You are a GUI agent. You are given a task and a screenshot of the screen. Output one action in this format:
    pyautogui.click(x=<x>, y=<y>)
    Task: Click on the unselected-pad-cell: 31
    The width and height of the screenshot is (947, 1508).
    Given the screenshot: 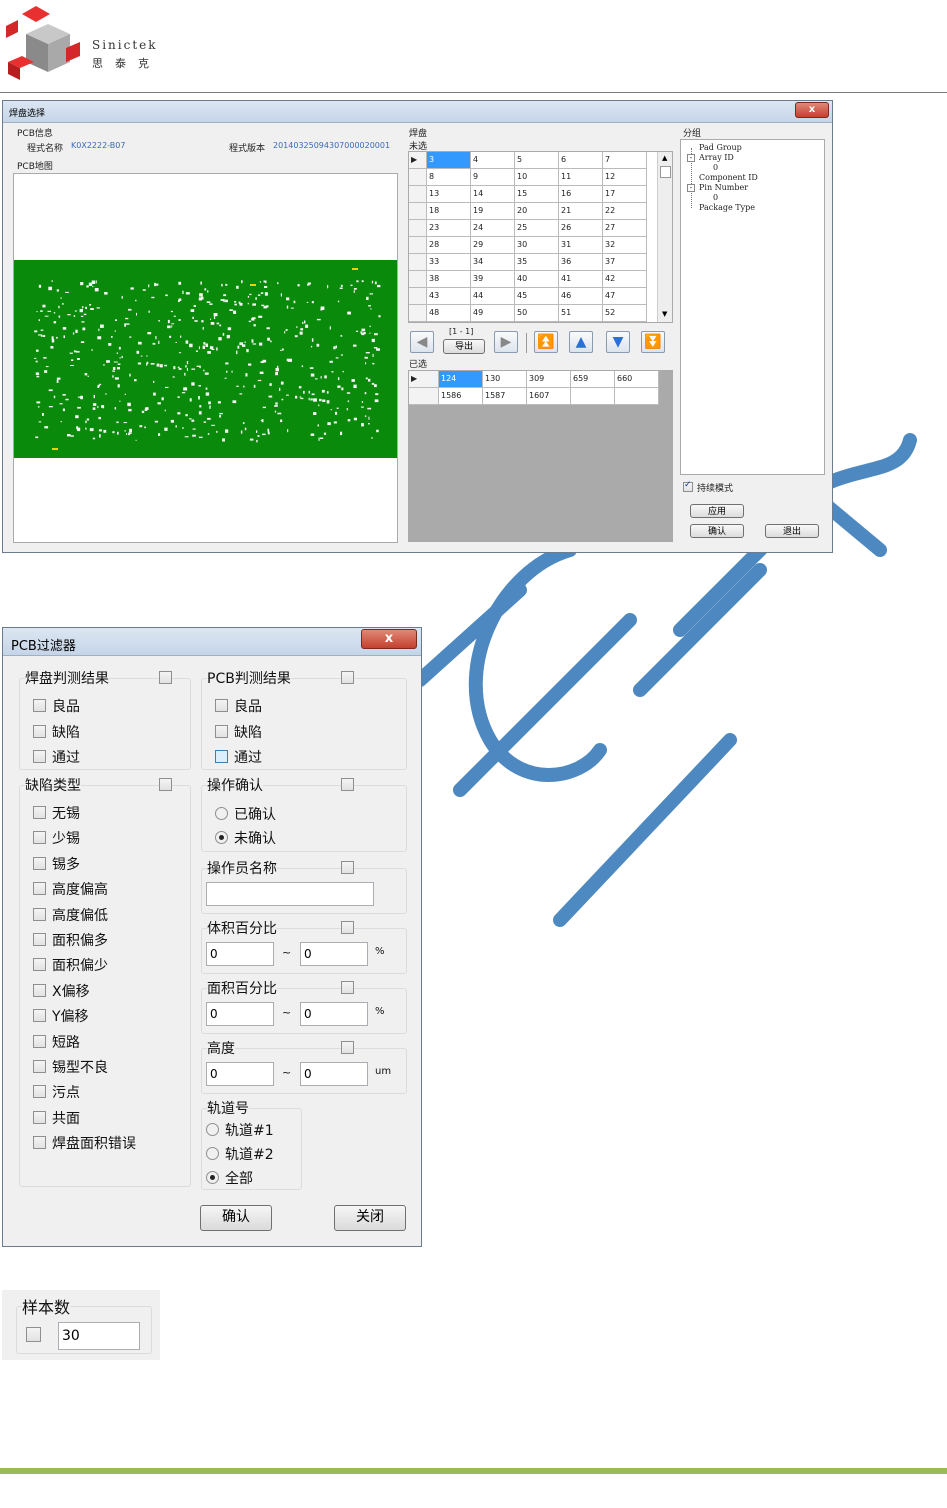 What is the action you would take?
    pyautogui.click(x=581, y=245)
    